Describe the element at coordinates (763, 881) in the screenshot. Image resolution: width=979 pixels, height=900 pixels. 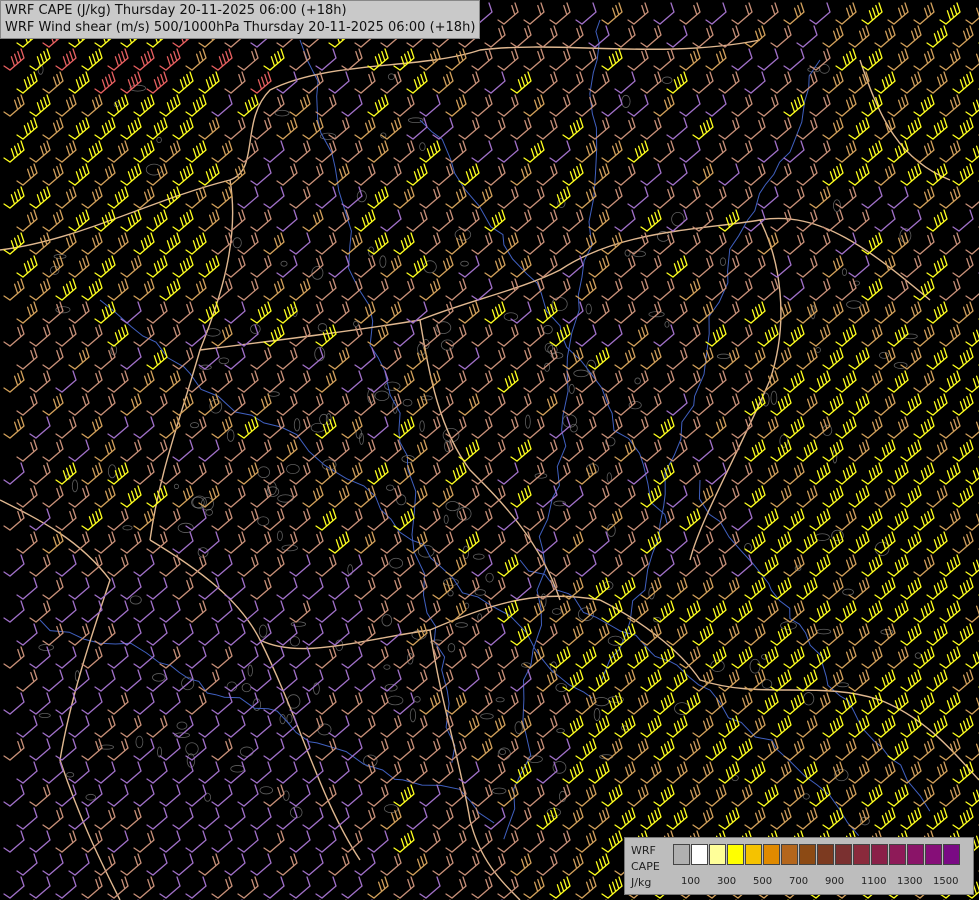
I see `legend-tick-label: 500` at that location.